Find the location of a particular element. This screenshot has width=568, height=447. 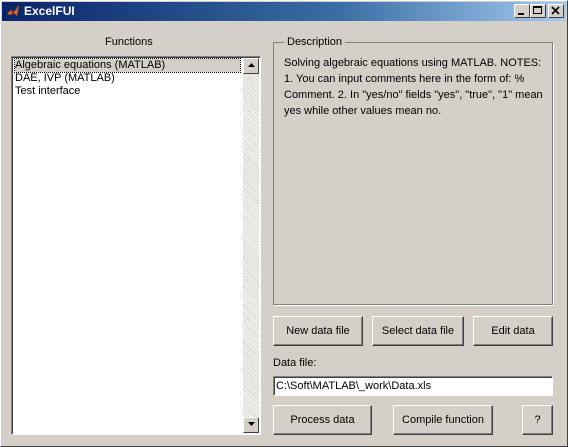

compile-function-button: Compile function is located at coordinates (443, 420).